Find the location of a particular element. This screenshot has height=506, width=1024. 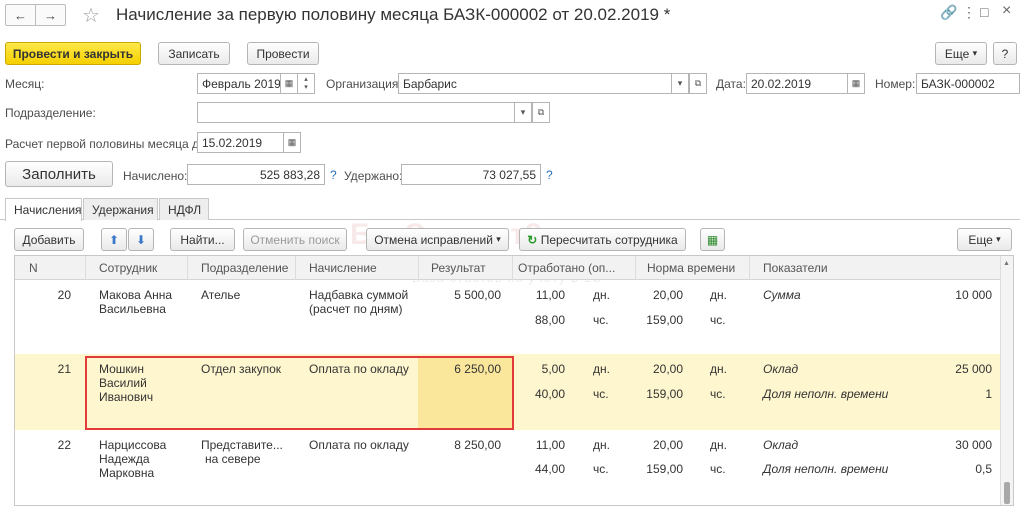

table-scrollbar: ▲ is located at coordinates (1006, 380).